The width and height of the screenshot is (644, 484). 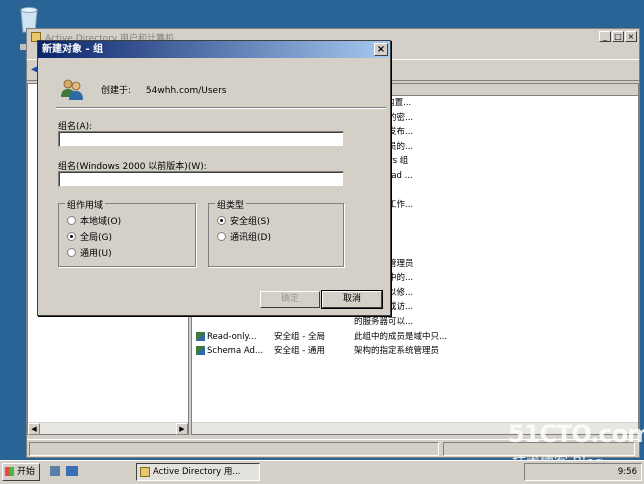 What do you see at coordinates (576, 434) in the screenshot?
I see `watermark-51cto: 51CTO.com` at bounding box center [576, 434].